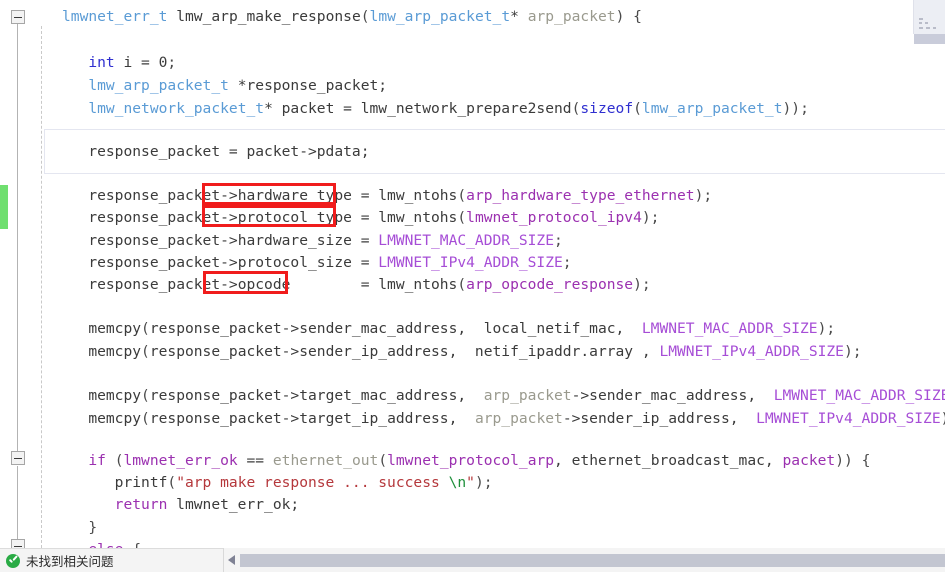 The height and width of the screenshot is (572, 945). I want to click on code-token: else, so click(105, 544).